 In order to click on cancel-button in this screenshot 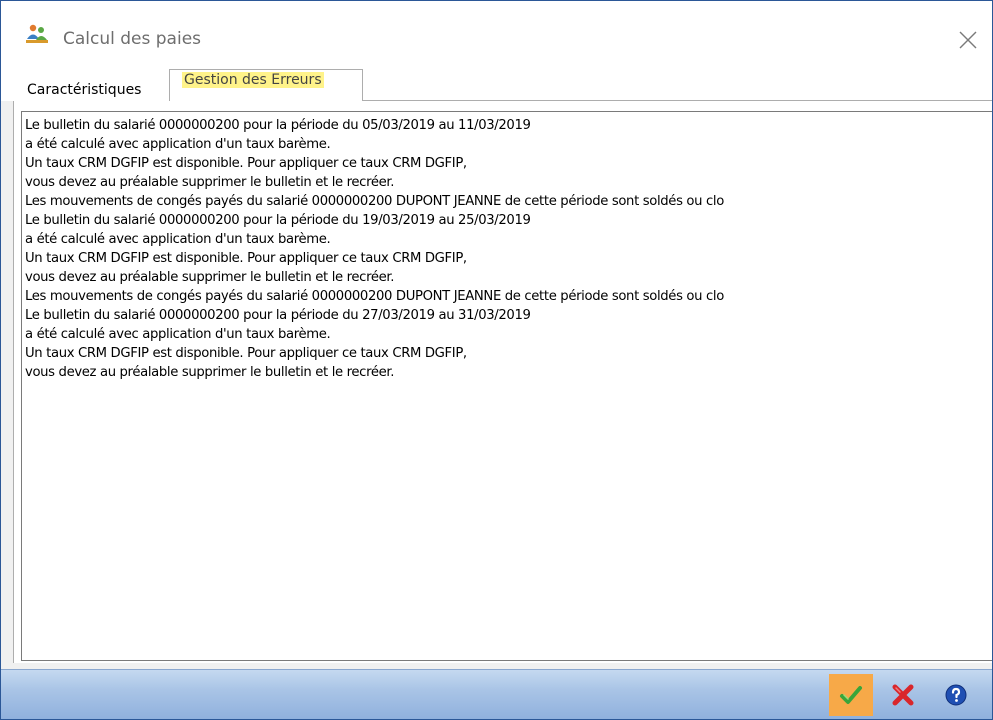, I will do `click(903, 695)`.